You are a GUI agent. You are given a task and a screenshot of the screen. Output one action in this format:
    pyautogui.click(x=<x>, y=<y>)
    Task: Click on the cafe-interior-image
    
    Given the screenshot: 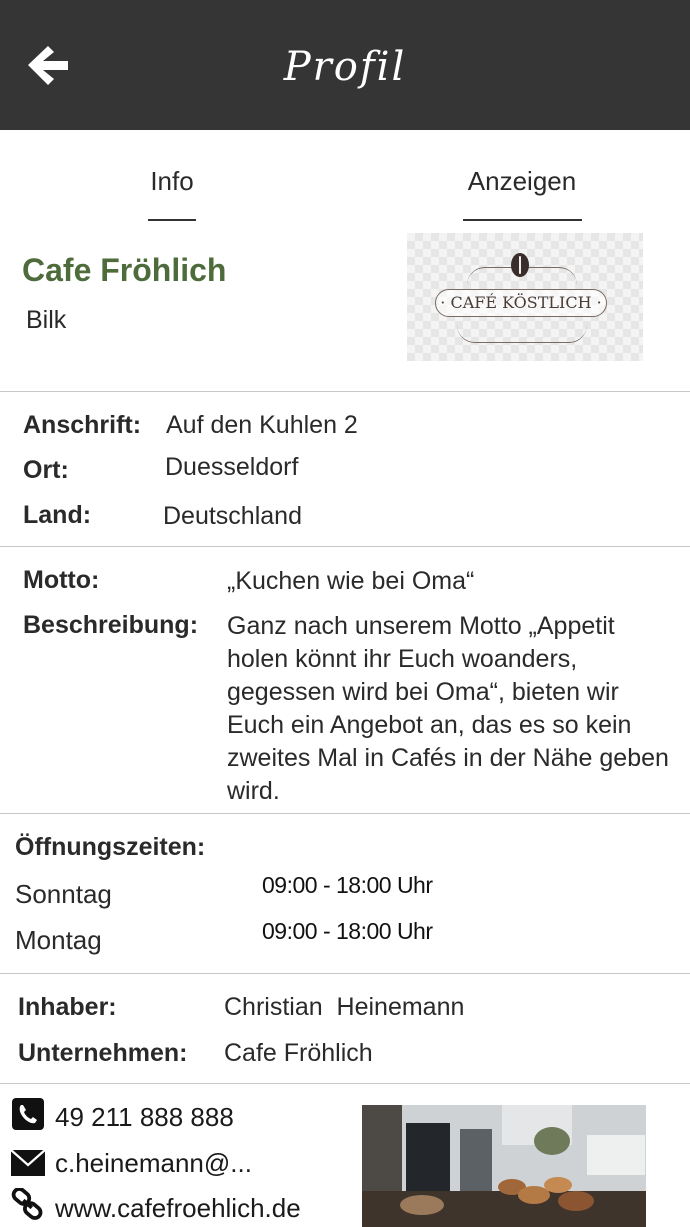 What is the action you would take?
    pyautogui.click(x=504, y=1166)
    